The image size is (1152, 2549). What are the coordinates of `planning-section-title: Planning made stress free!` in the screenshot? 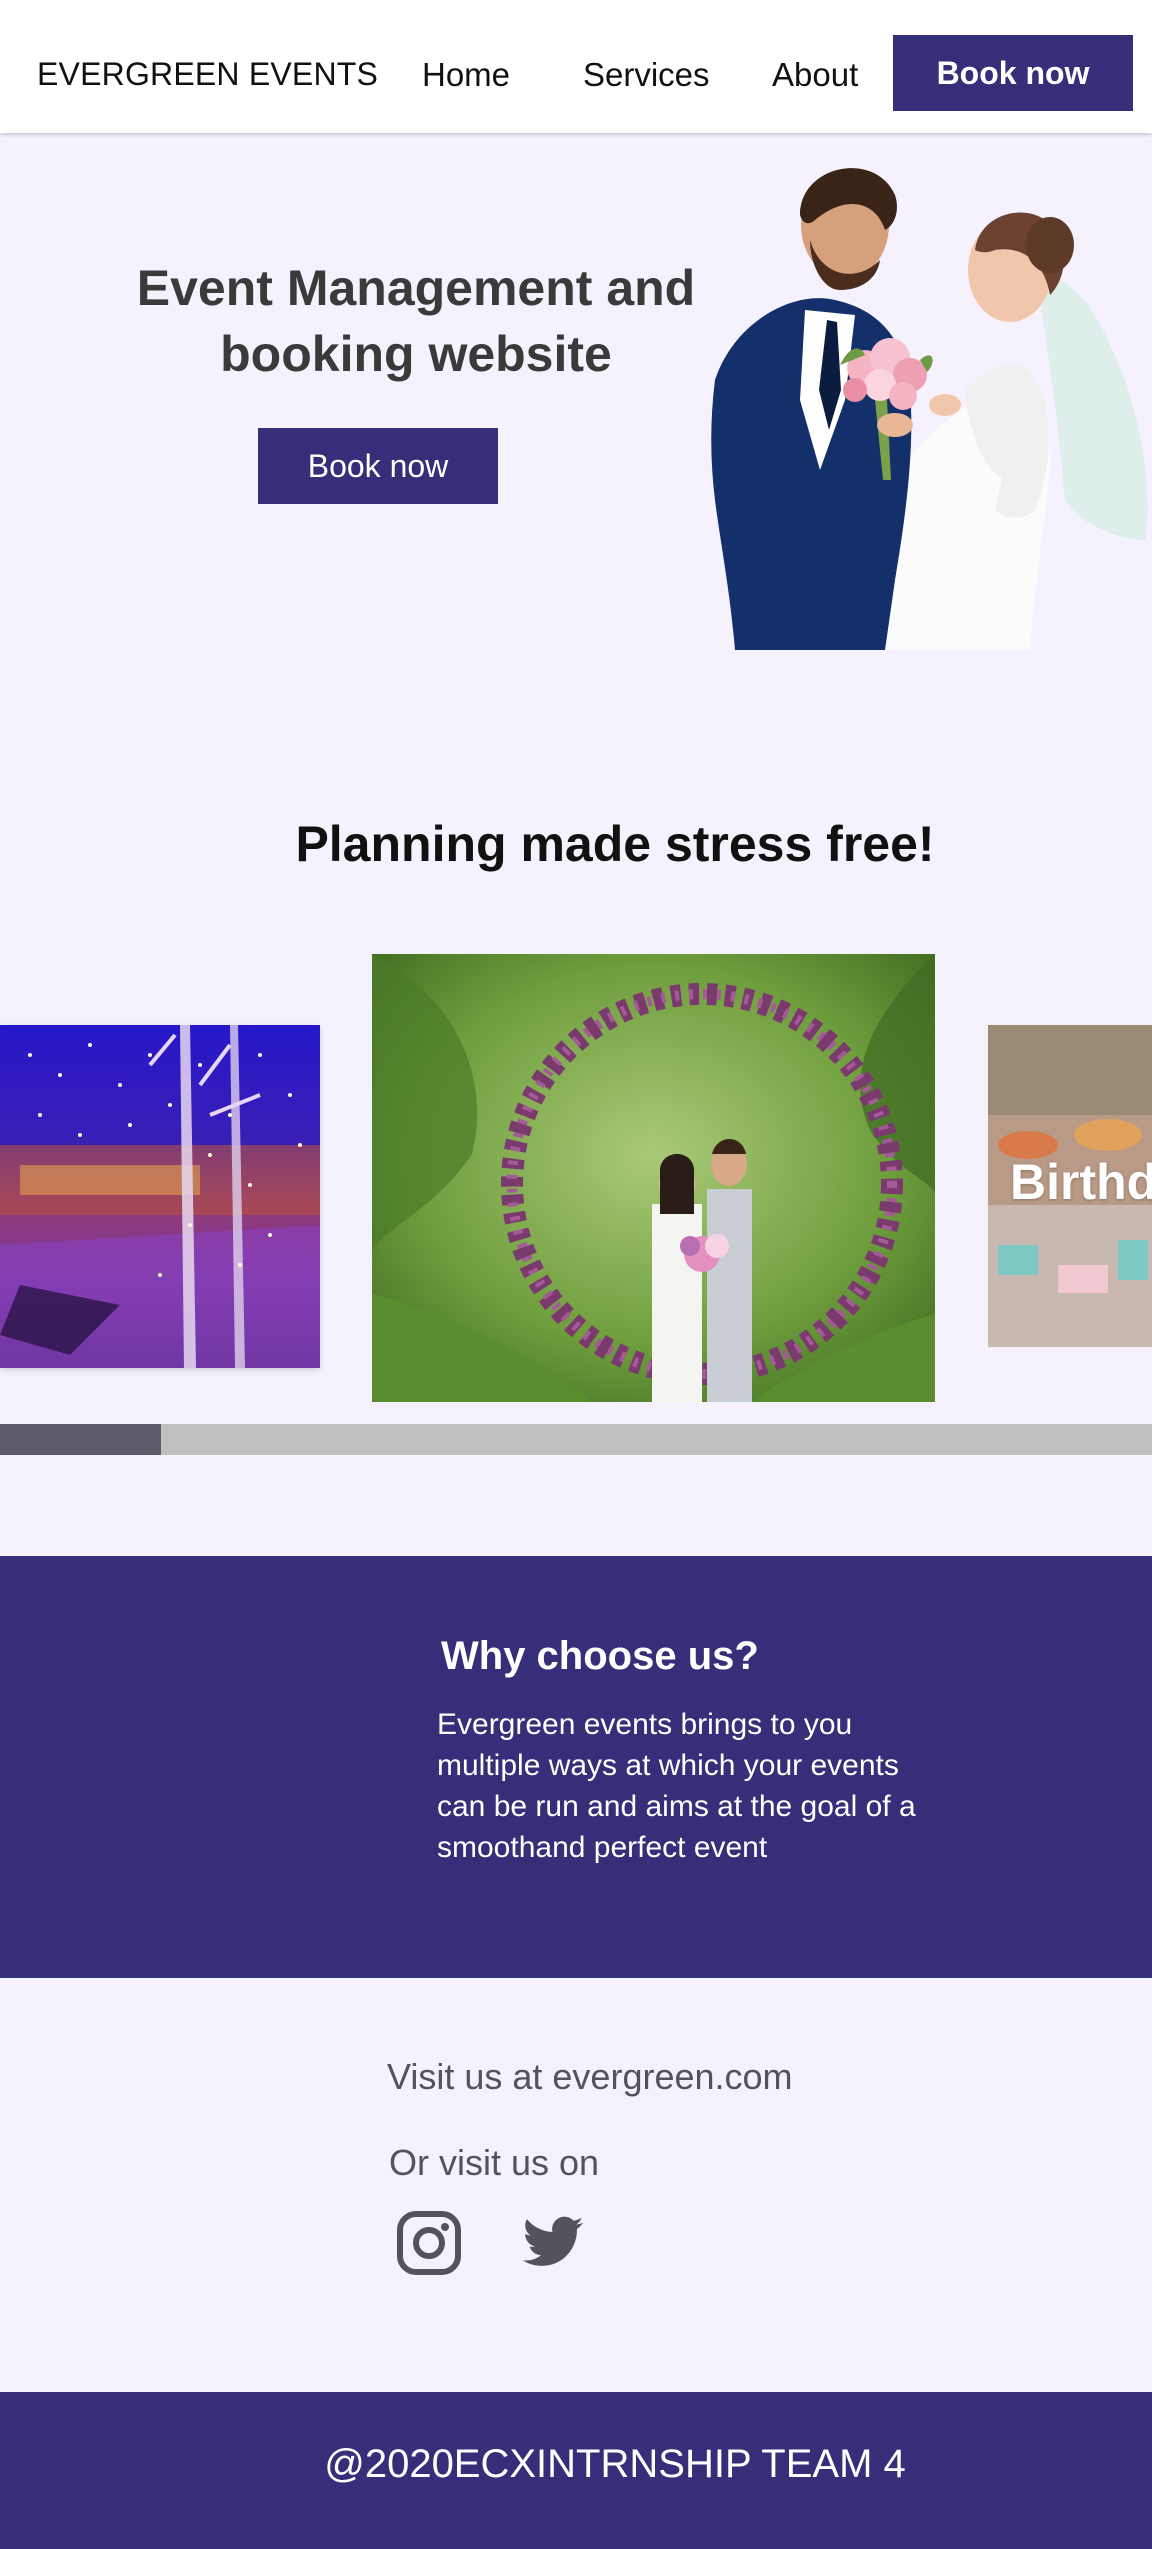 It's located at (615, 844).